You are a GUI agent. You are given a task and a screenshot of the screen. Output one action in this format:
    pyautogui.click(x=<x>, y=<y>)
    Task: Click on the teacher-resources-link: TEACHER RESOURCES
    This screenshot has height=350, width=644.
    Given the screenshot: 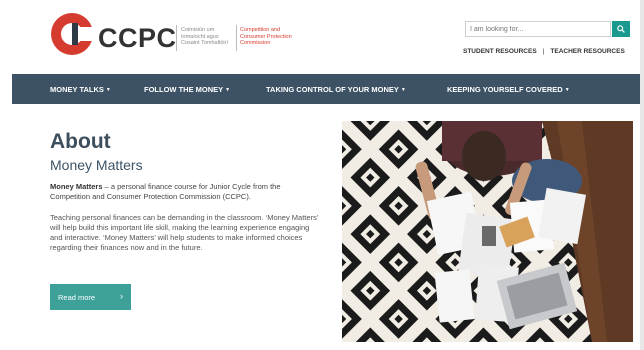 What is the action you would take?
    pyautogui.click(x=587, y=51)
    